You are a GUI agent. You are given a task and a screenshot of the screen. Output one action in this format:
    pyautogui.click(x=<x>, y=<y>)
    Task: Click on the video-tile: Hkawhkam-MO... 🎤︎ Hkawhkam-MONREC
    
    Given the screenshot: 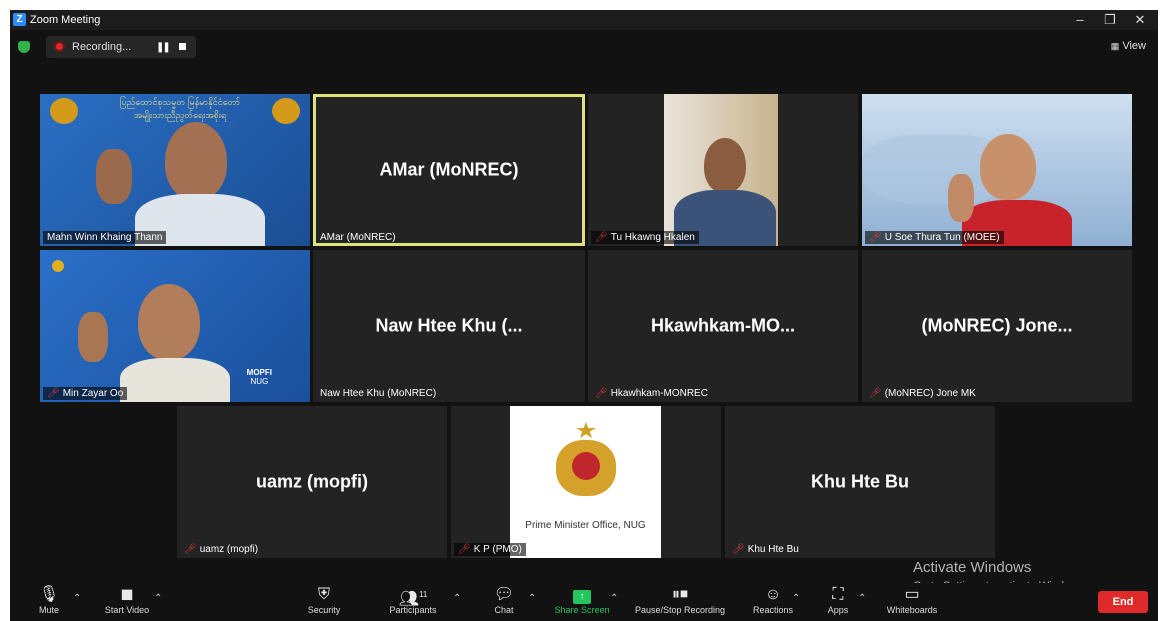 What is the action you would take?
    pyautogui.click(x=723, y=326)
    